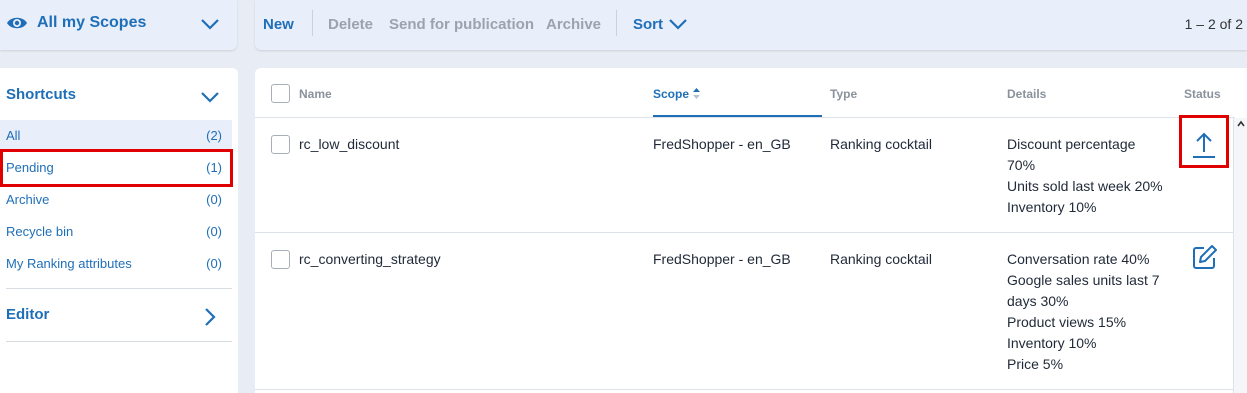  Describe the element at coordinates (116, 200) in the screenshot. I see `sidebar-item-archive: Archive (0)` at that location.